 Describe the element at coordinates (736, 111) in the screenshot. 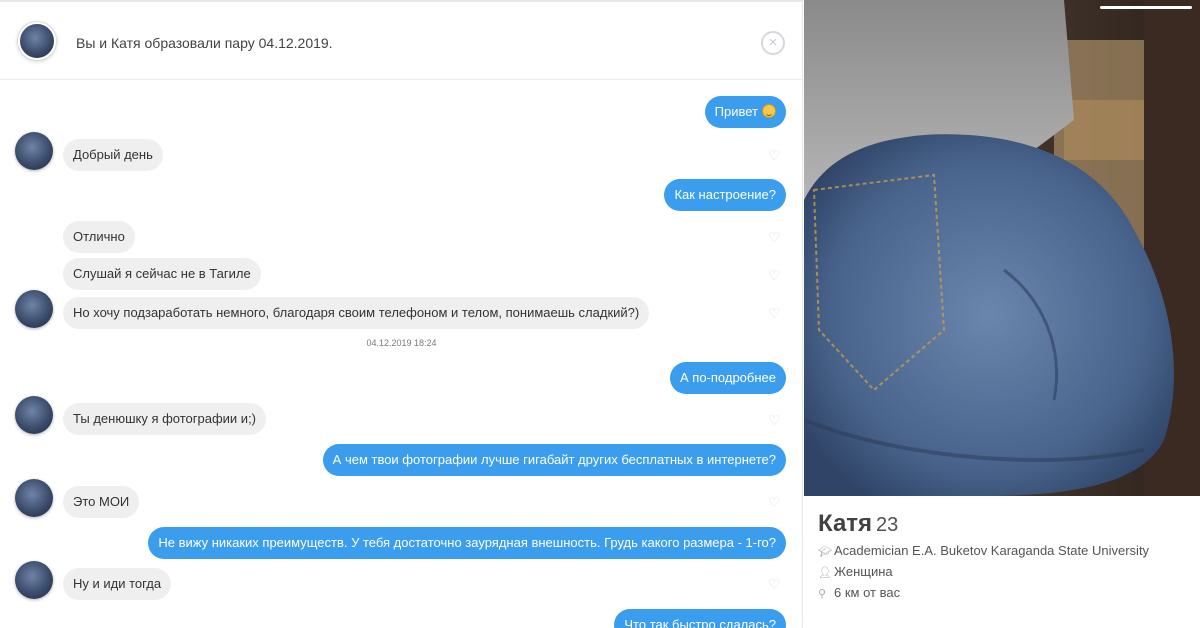

I see `message-text: Привет` at that location.